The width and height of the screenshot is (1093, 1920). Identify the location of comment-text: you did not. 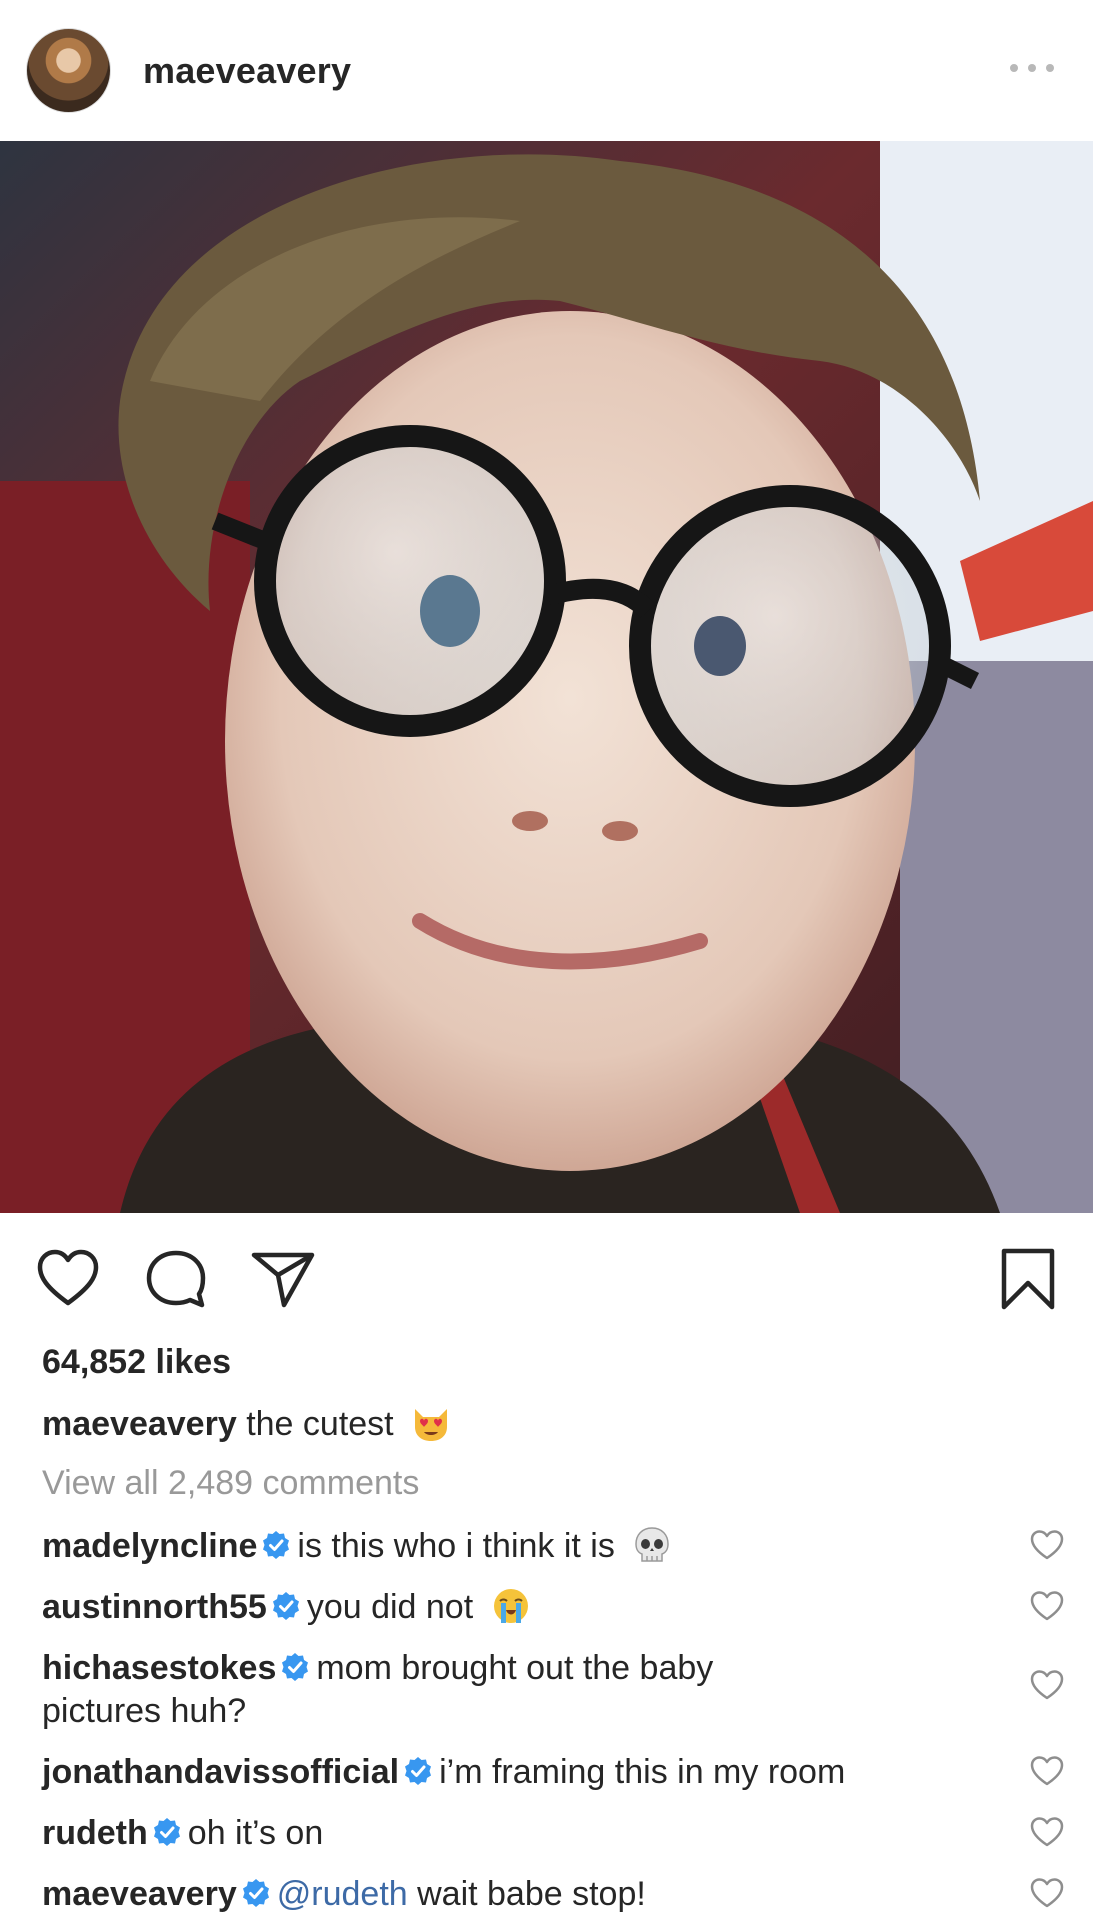
(390, 1607).